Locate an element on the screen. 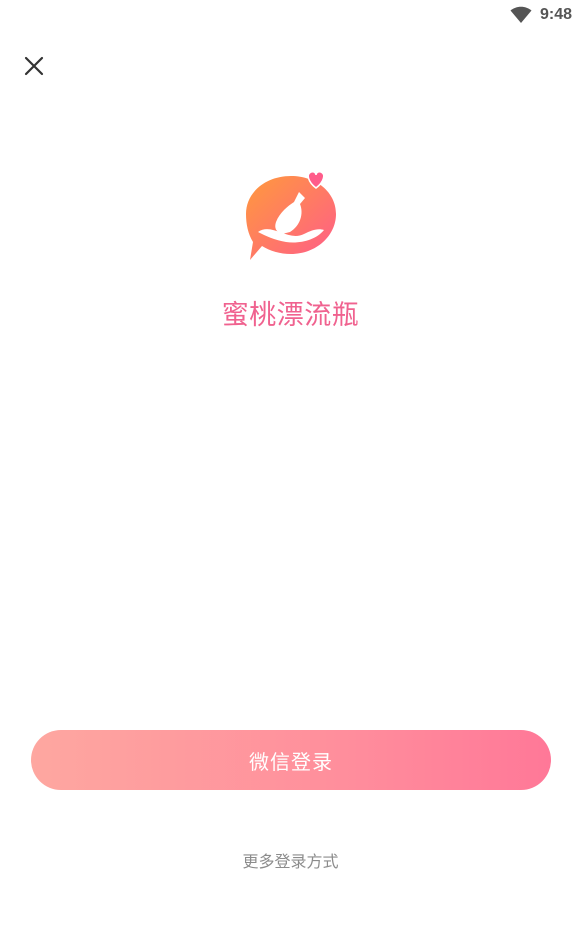 This screenshot has width=581, height=930. close-button is located at coordinates (34, 66).